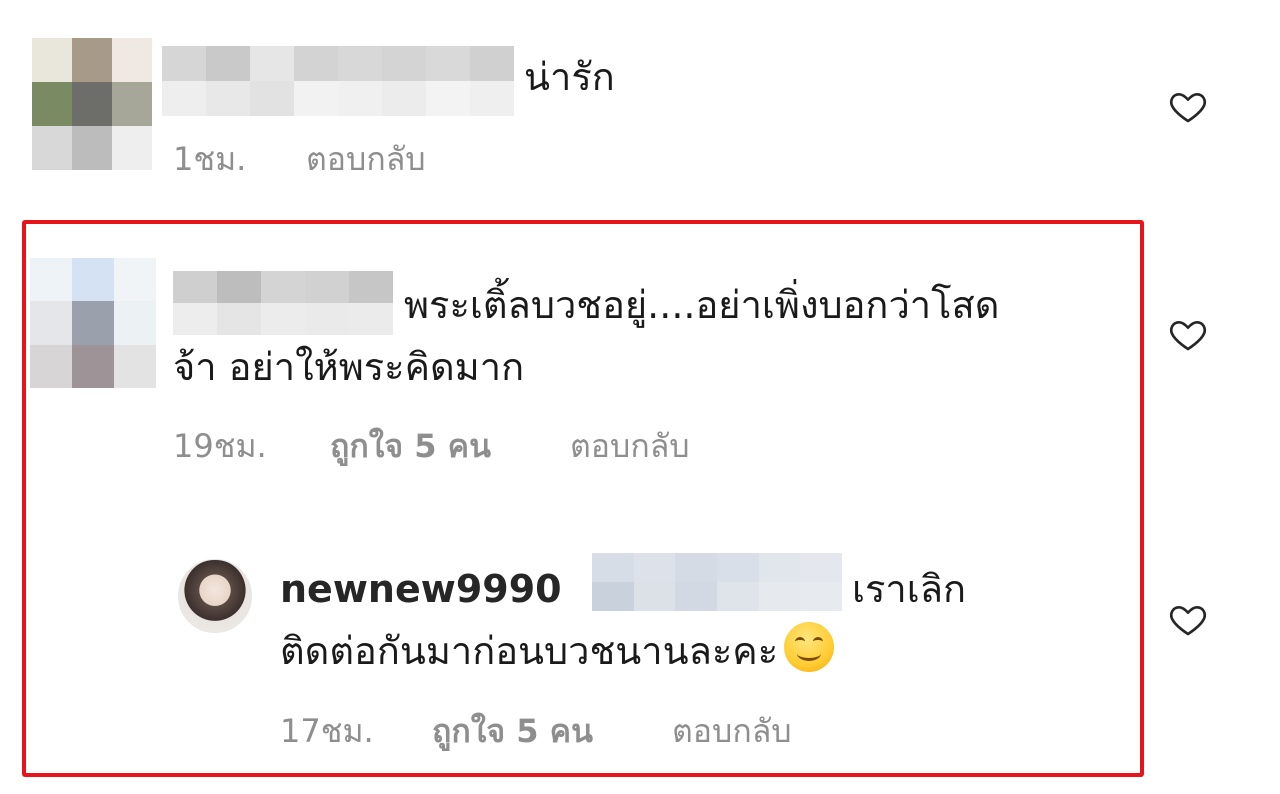 Image resolution: width=1280 pixels, height=794 pixels. Describe the element at coordinates (702, 305) in the screenshot. I see `comment-text-line1: พระเติ้ลบวชอยู่....อย่าเพิ่งบอกว่าโสด` at that location.